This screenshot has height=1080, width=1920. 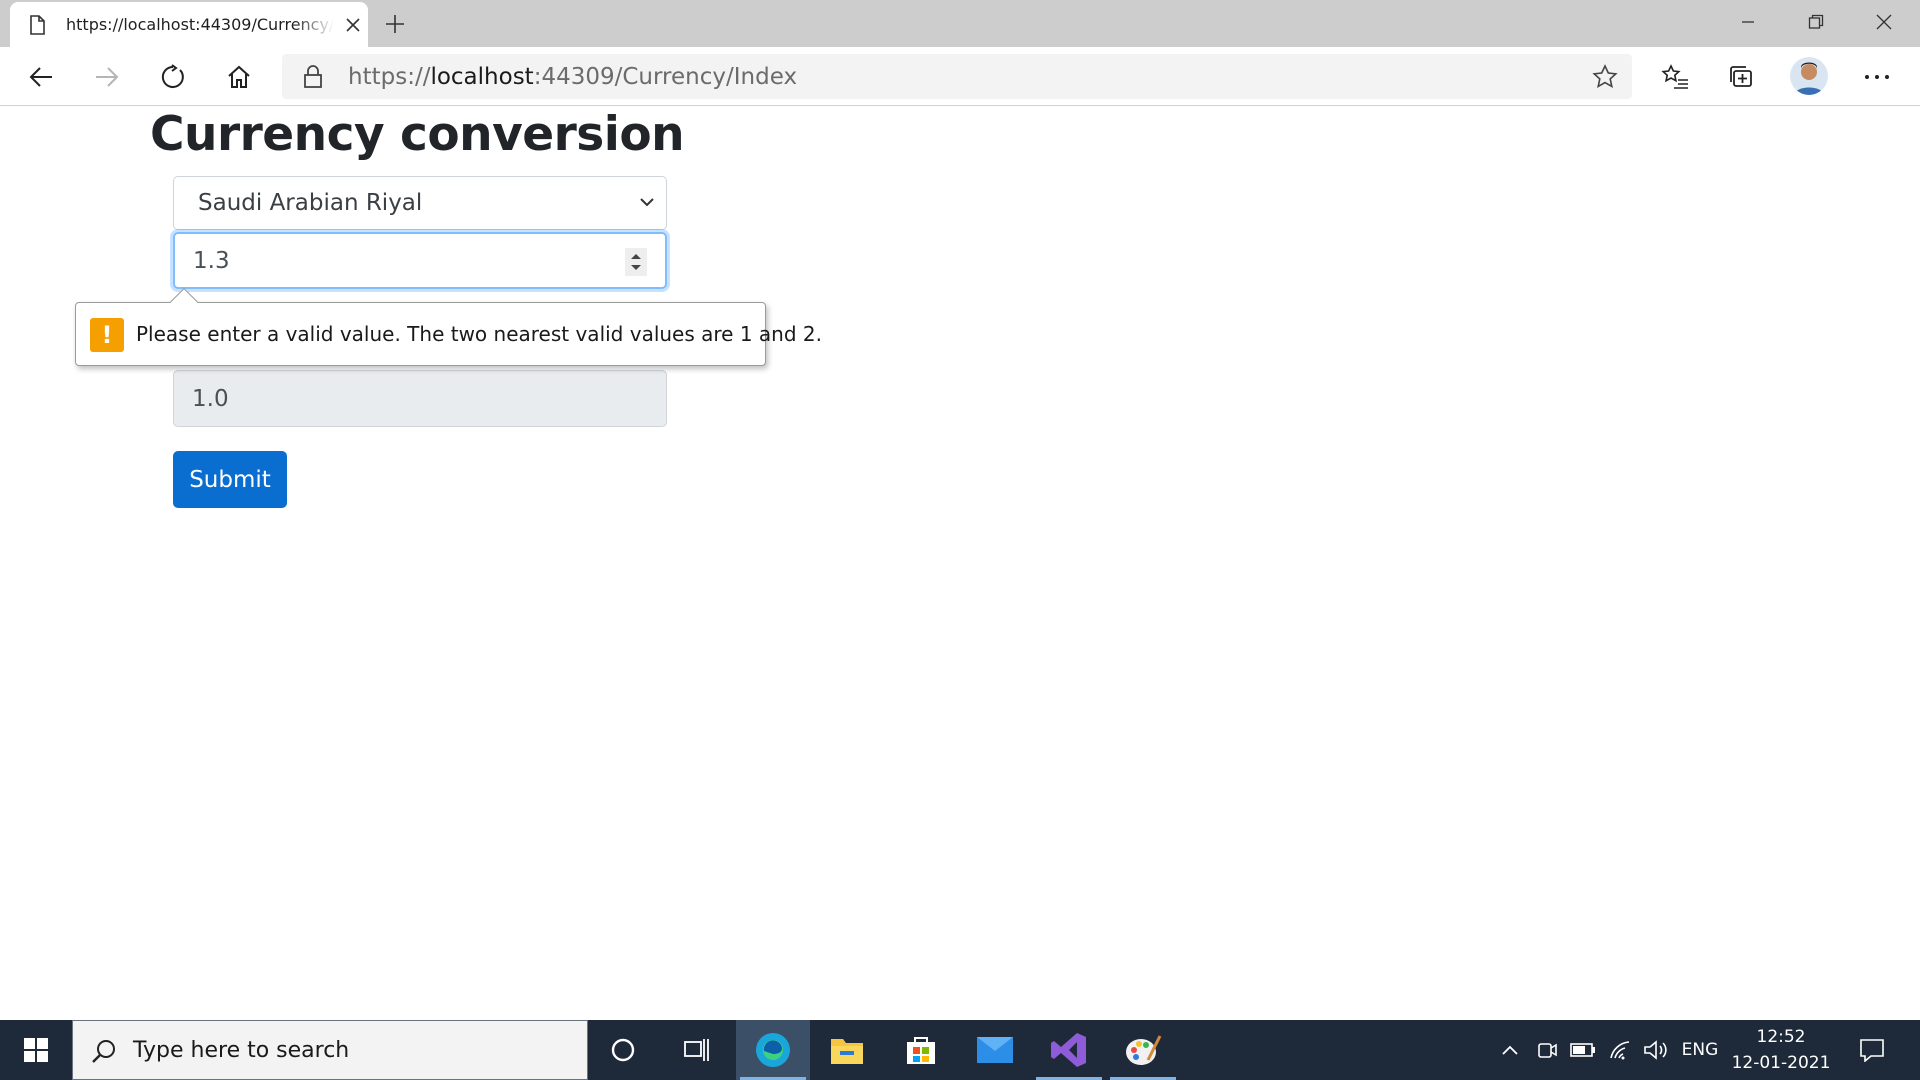 What do you see at coordinates (697, 1050) in the screenshot?
I see `task-view-icon` at bounding box center [697, 1050].